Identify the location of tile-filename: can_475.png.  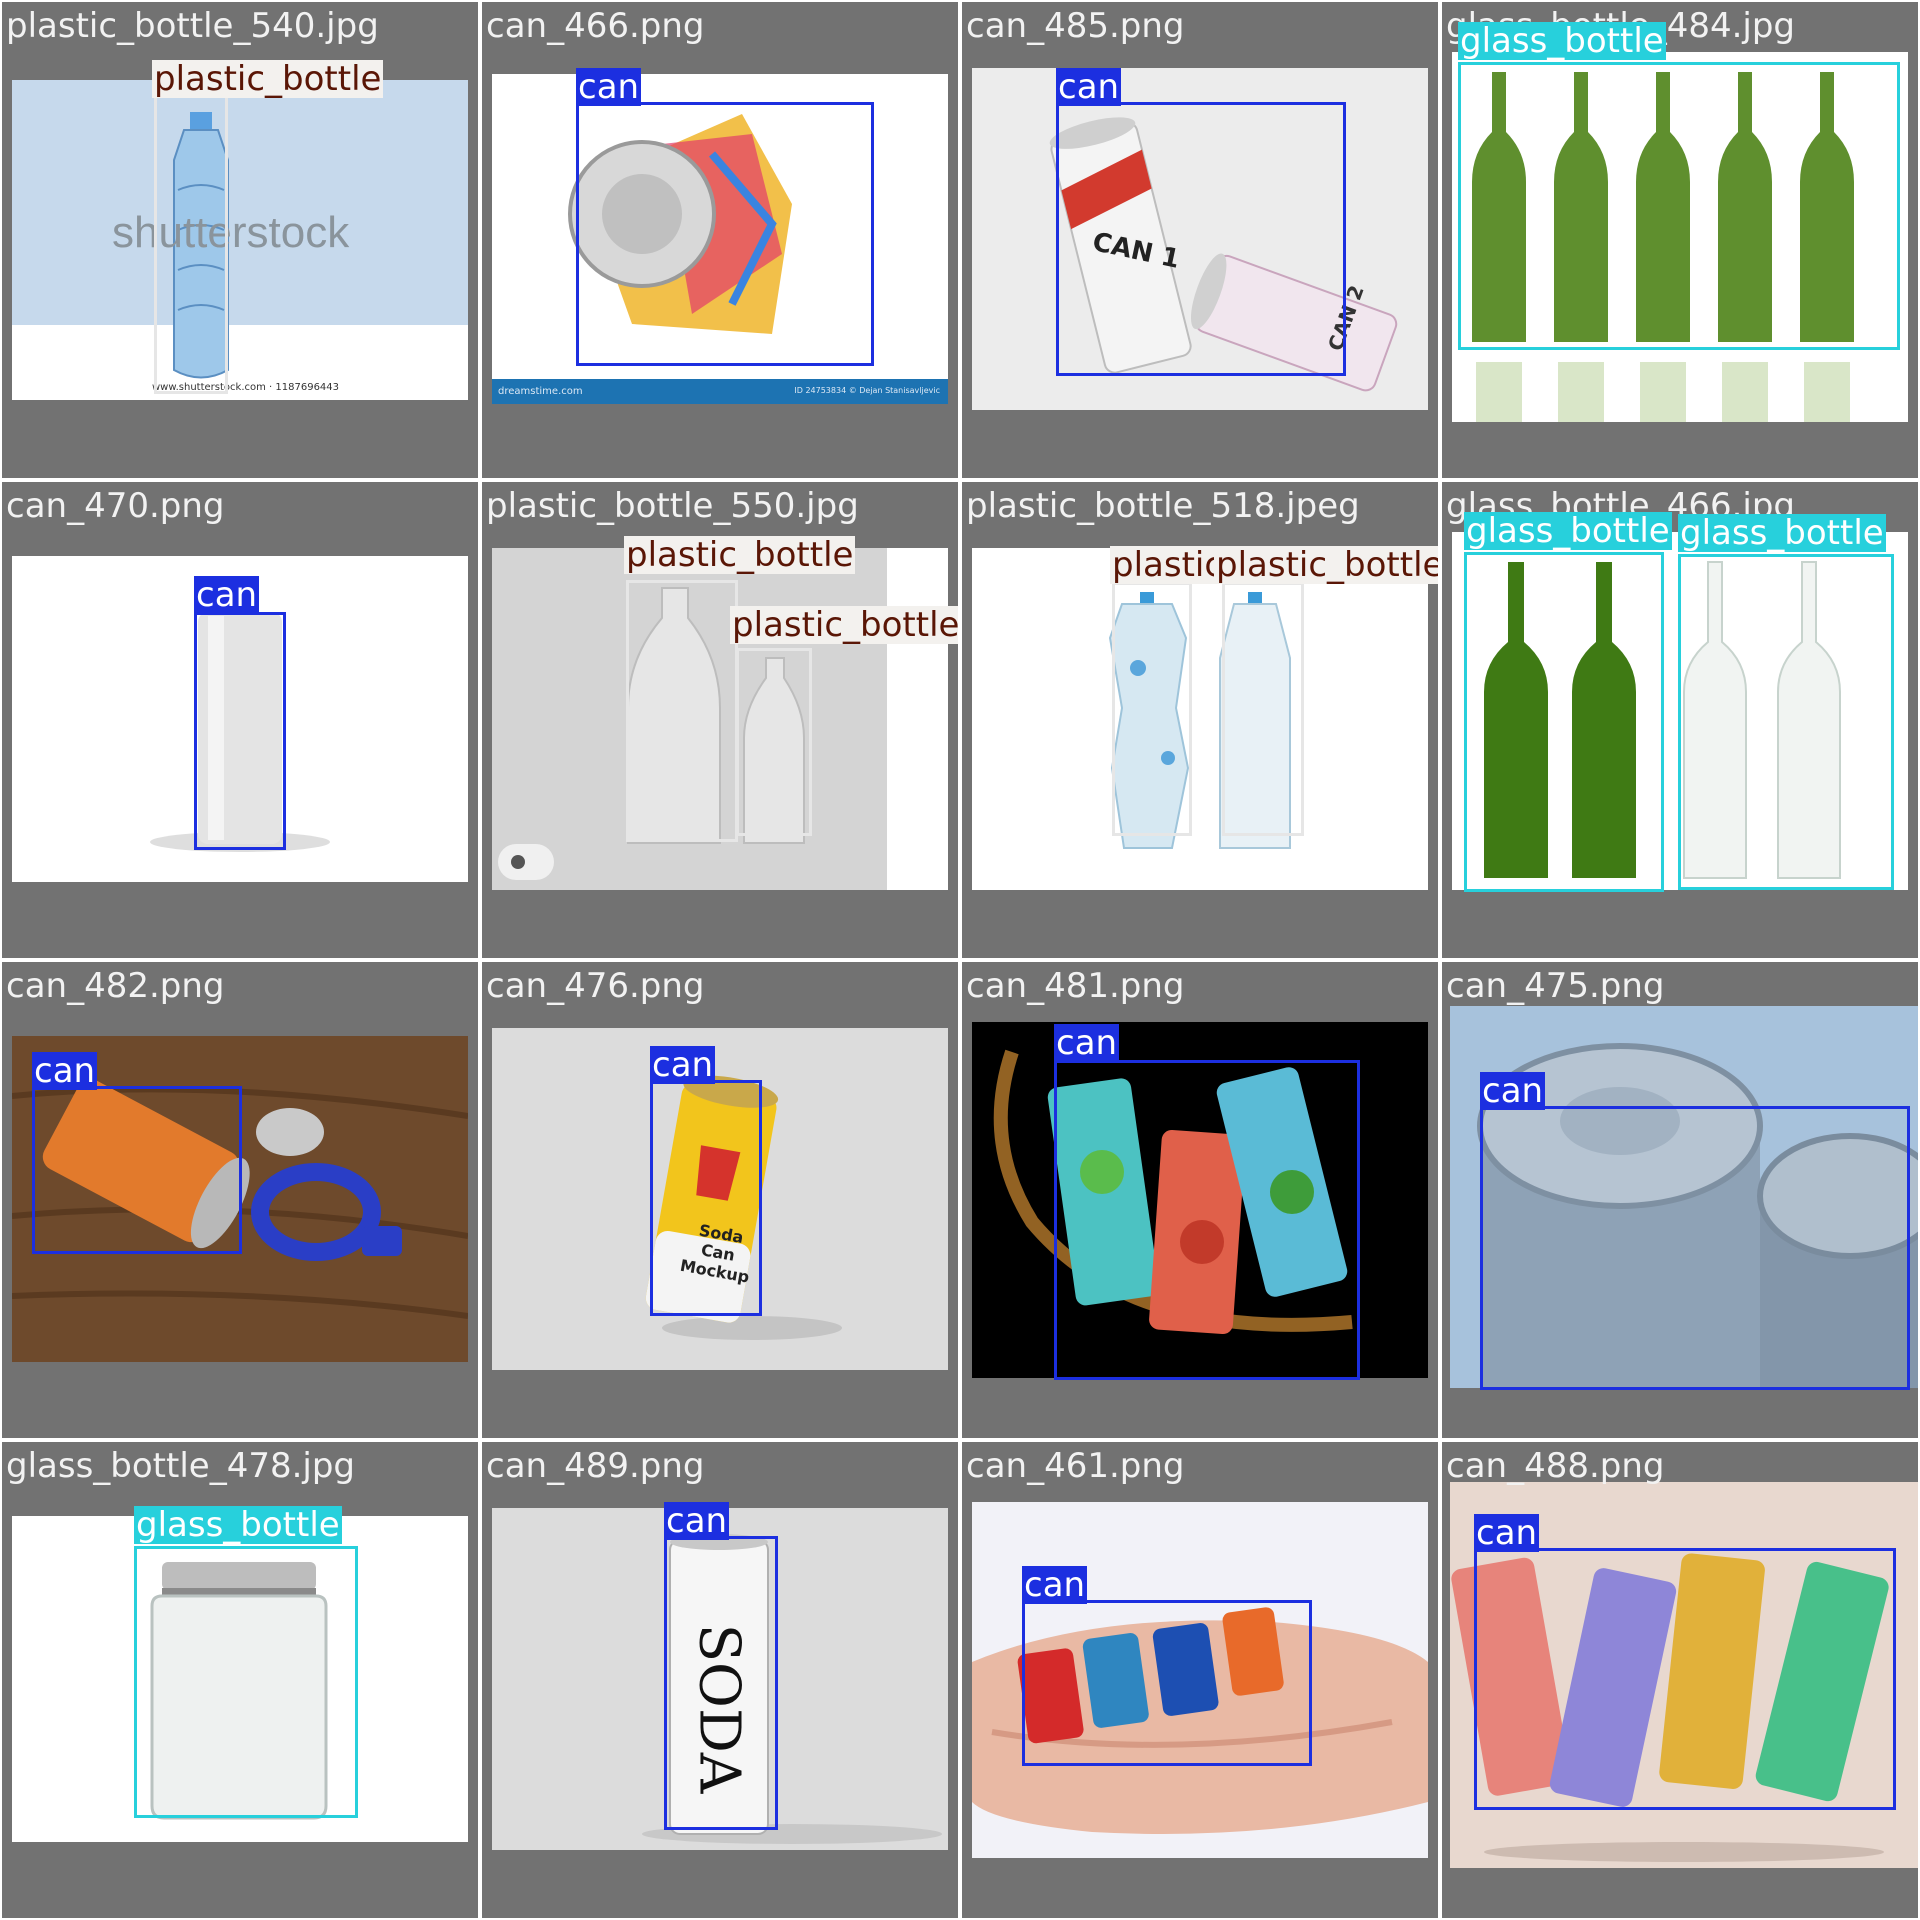
(1555, 986).